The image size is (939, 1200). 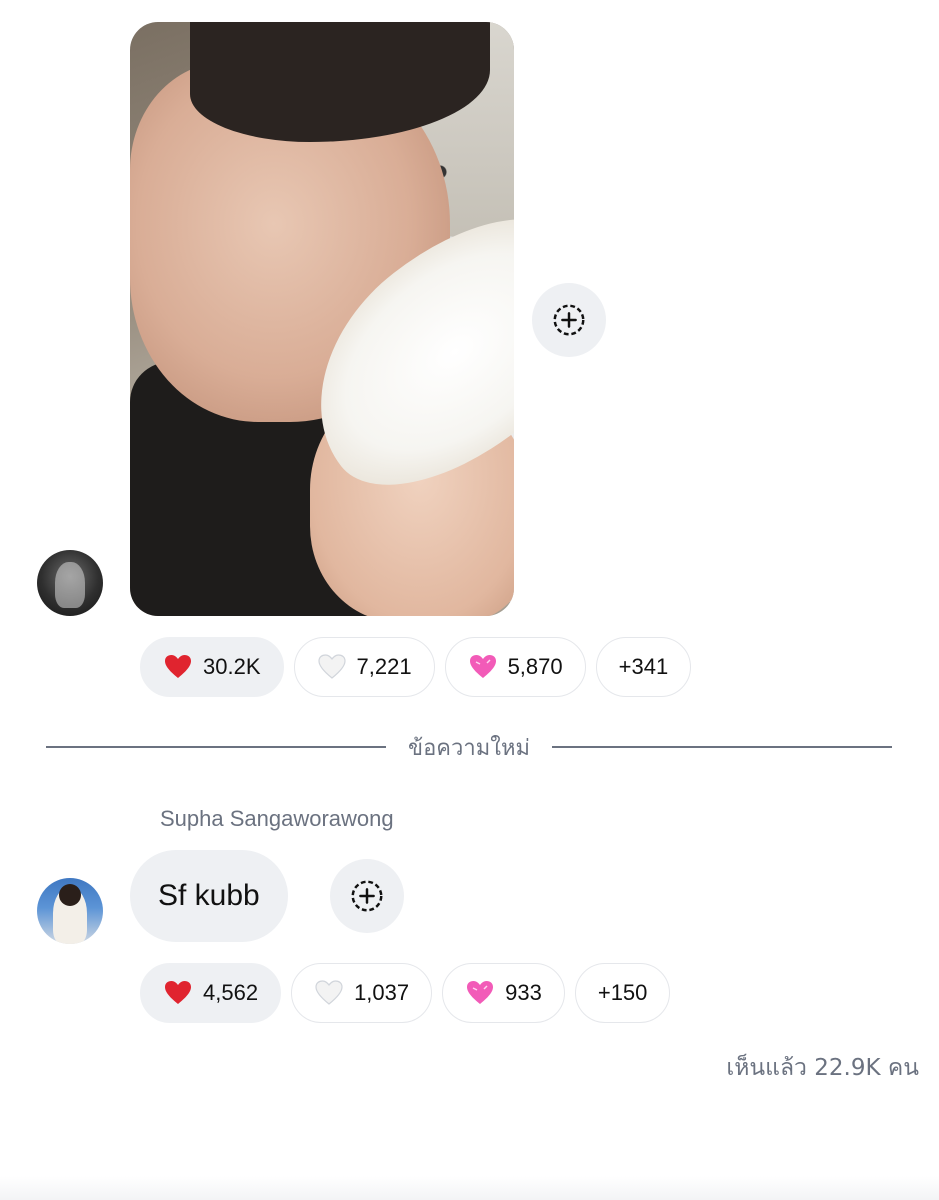 What do you see at coordinates (384, 666) in the screenshot?
I see `reaction-count: 7,221` at bounding box center [384, 666].